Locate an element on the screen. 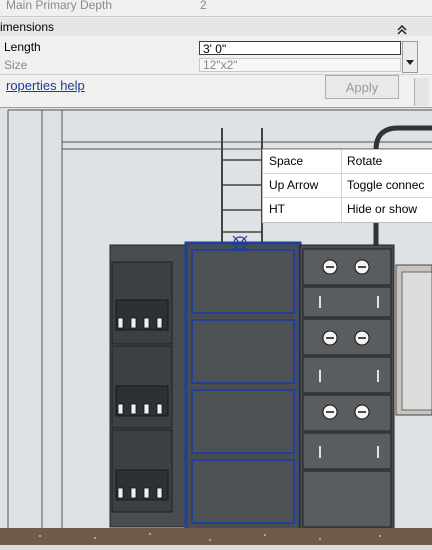 Image resolution: width=432 pixels, height=550 pixels. property-value: 2 is located at coordinates (203, 6).